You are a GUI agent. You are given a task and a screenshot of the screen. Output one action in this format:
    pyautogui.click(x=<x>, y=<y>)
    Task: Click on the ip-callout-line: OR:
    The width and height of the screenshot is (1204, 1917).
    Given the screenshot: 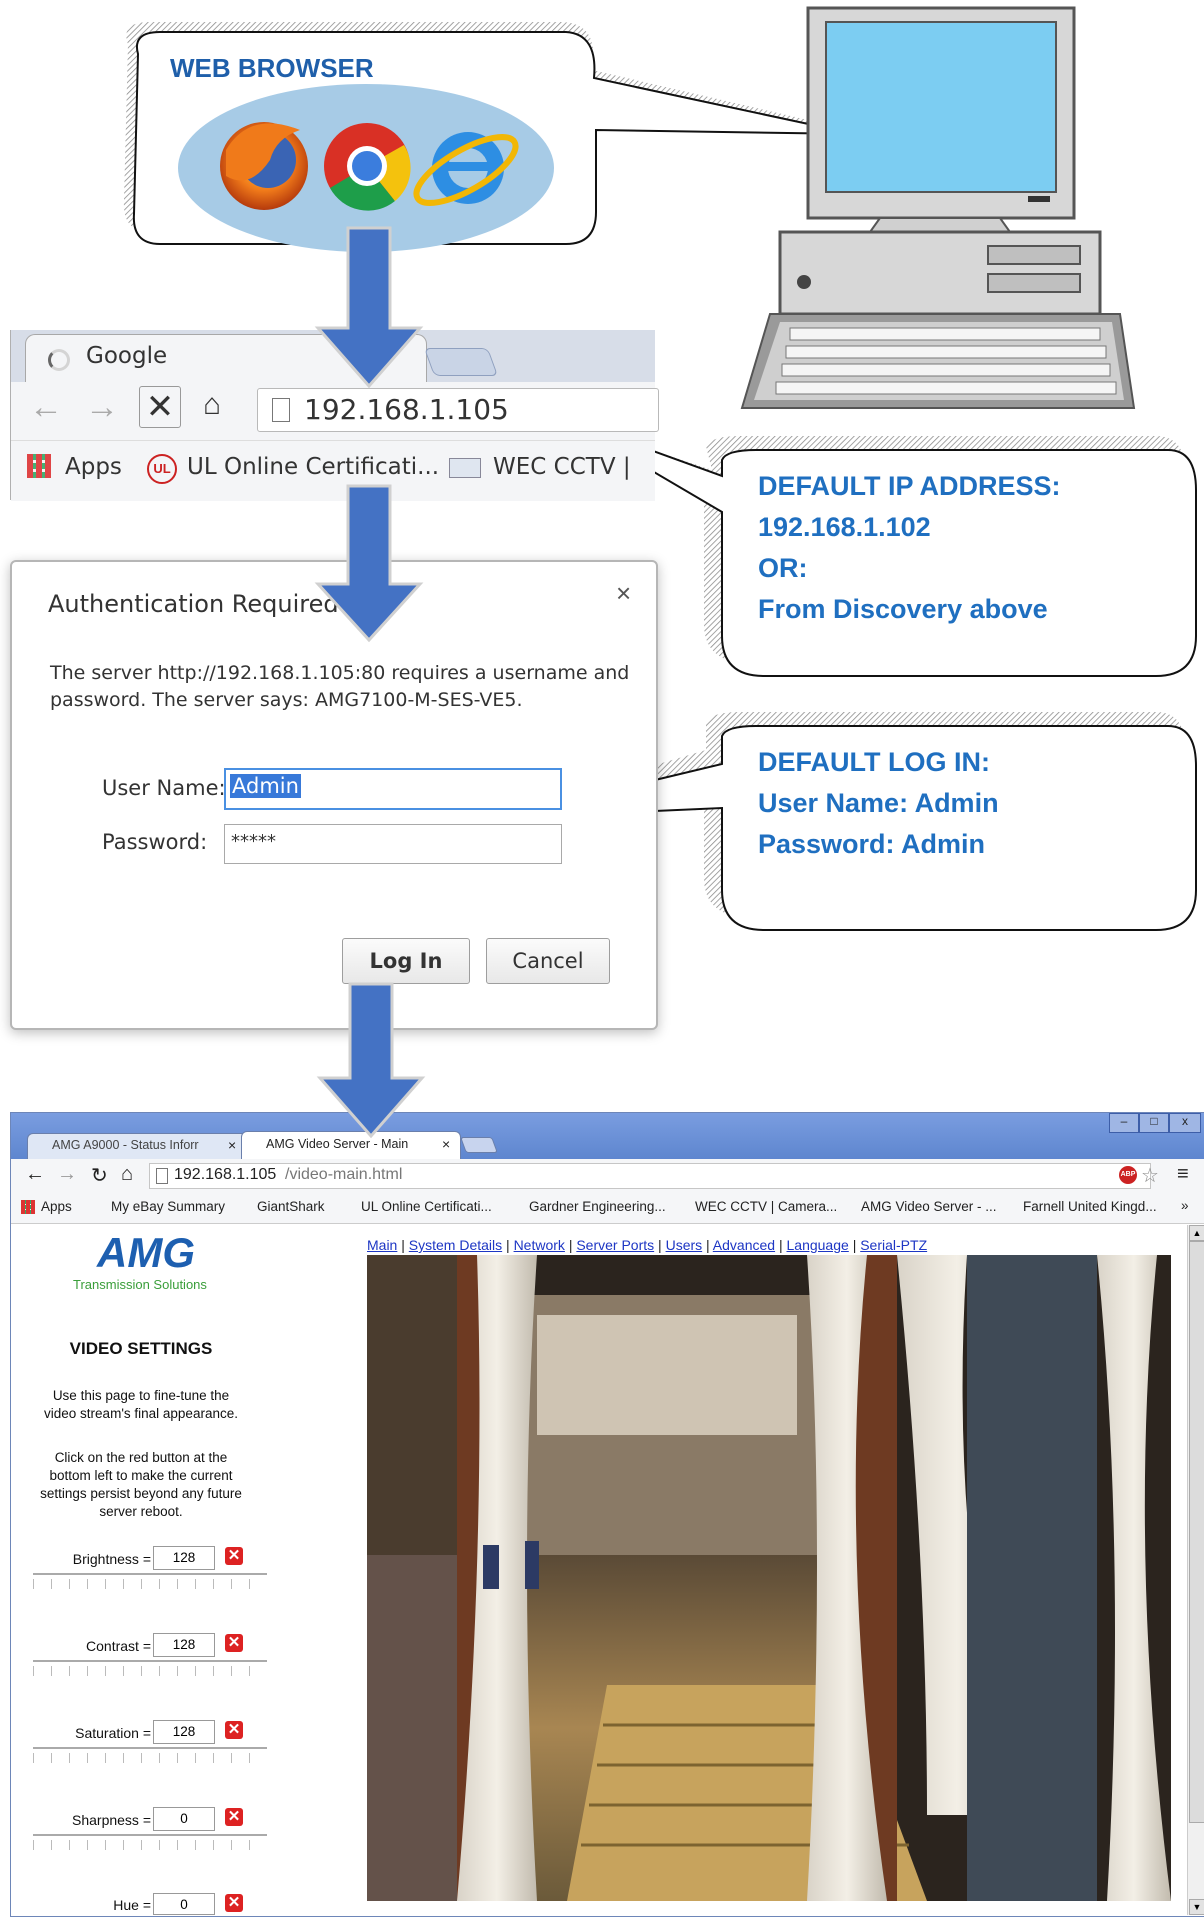 What is the action you would take?
    pyautogui.click(x=783, y=568)
    